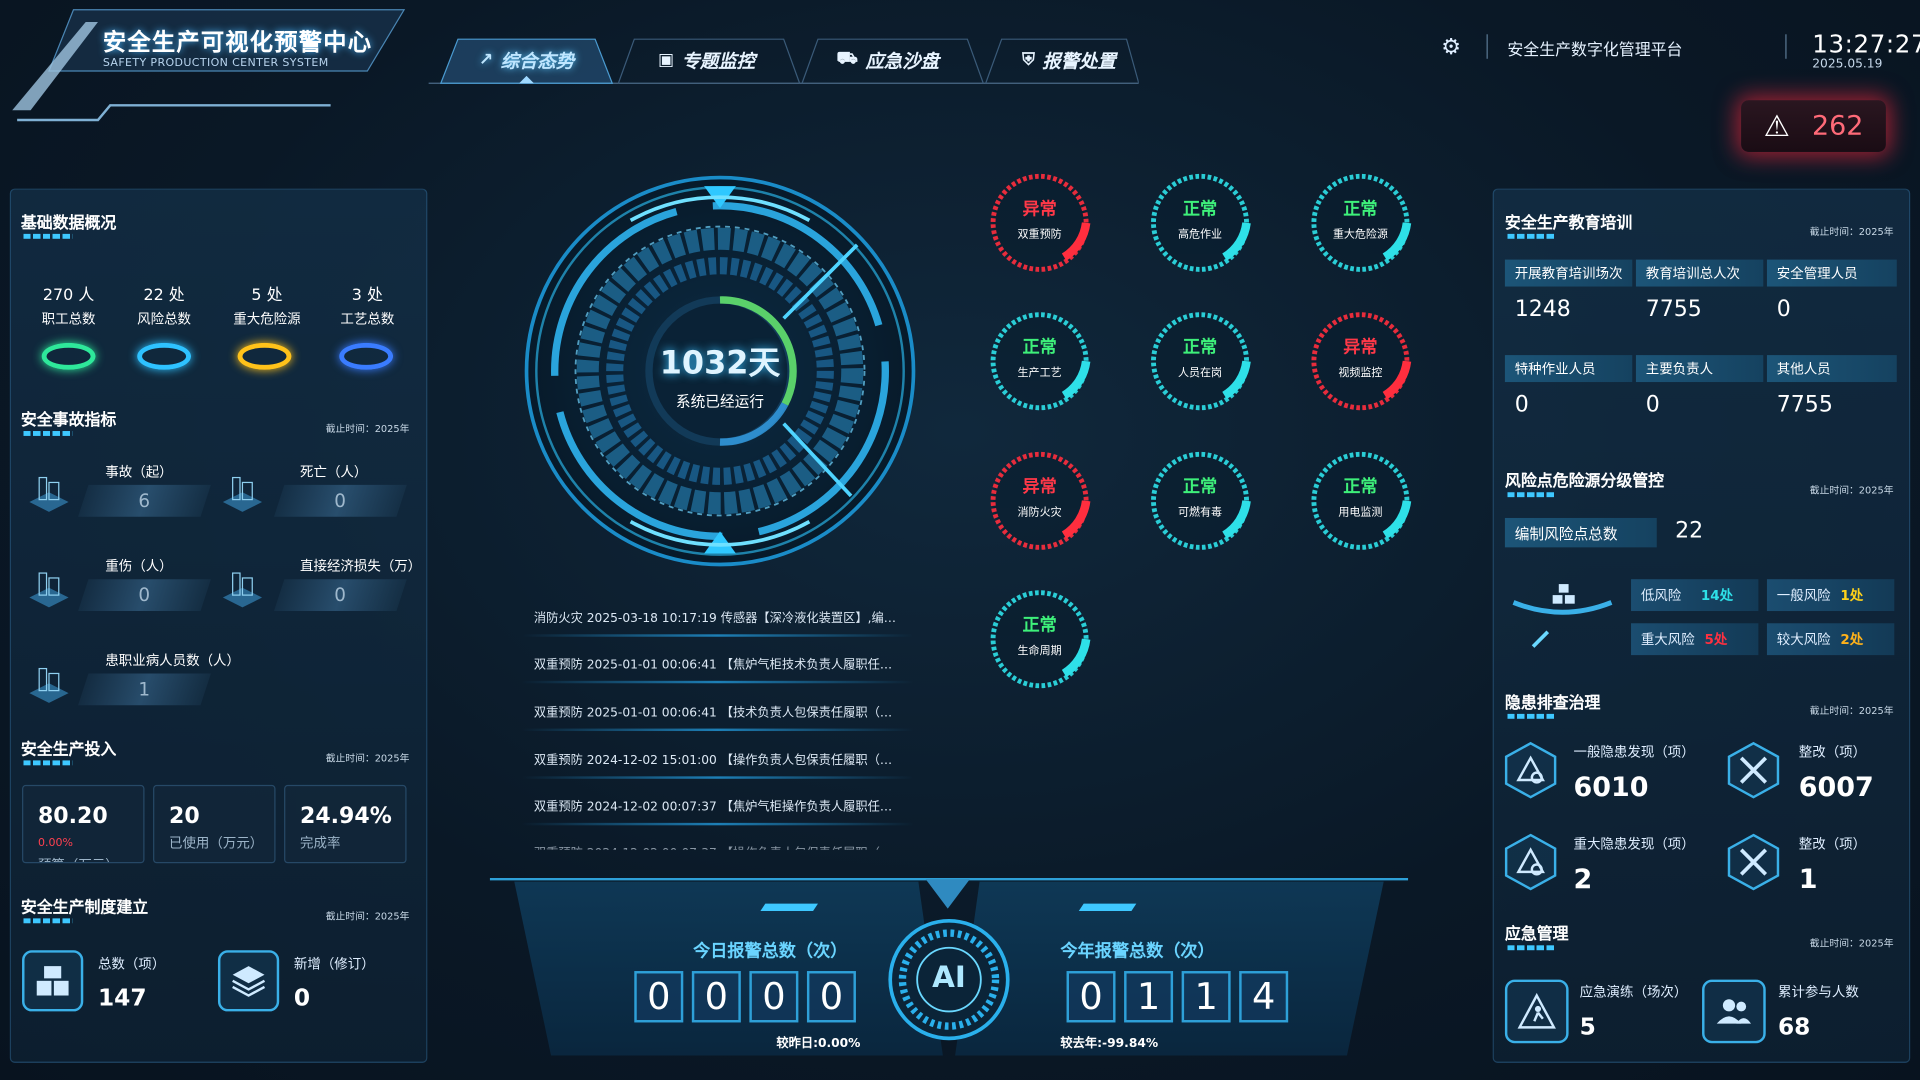  I want to click on rate-label: 完成率, so click(320, 843).